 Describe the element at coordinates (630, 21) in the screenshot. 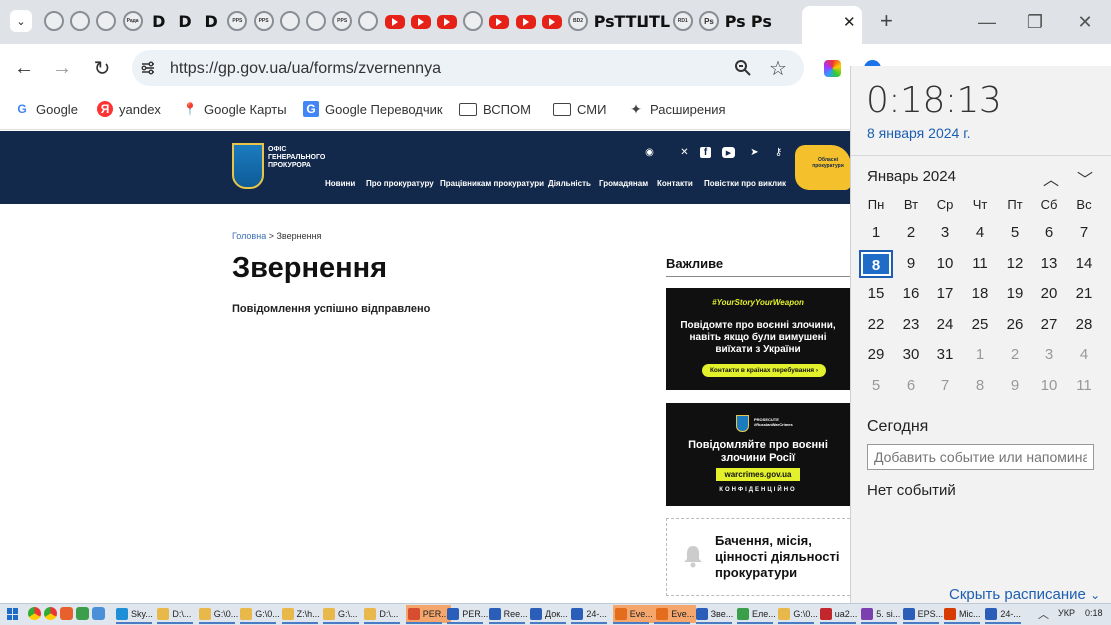

I see `tab-favicon: TTL` at that location.